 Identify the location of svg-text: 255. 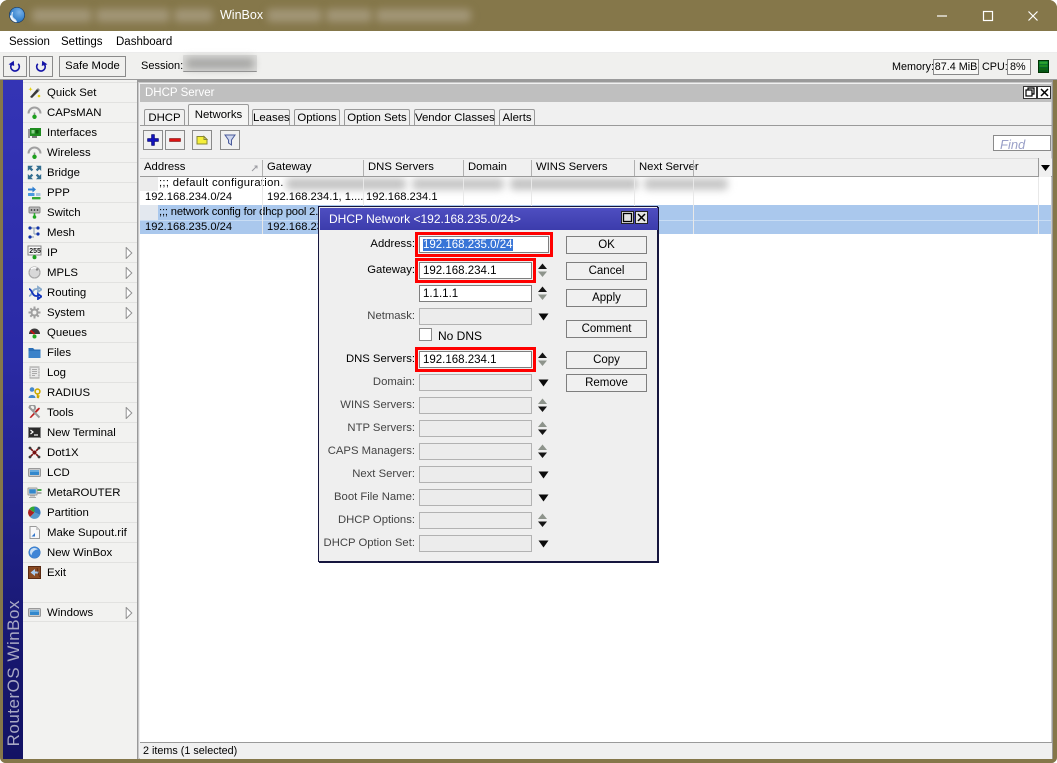
(35, 251).